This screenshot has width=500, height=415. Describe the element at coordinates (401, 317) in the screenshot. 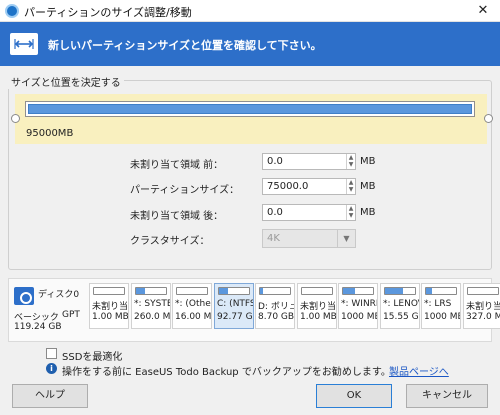

I see `partition-size: 15.55 GB` at that location.